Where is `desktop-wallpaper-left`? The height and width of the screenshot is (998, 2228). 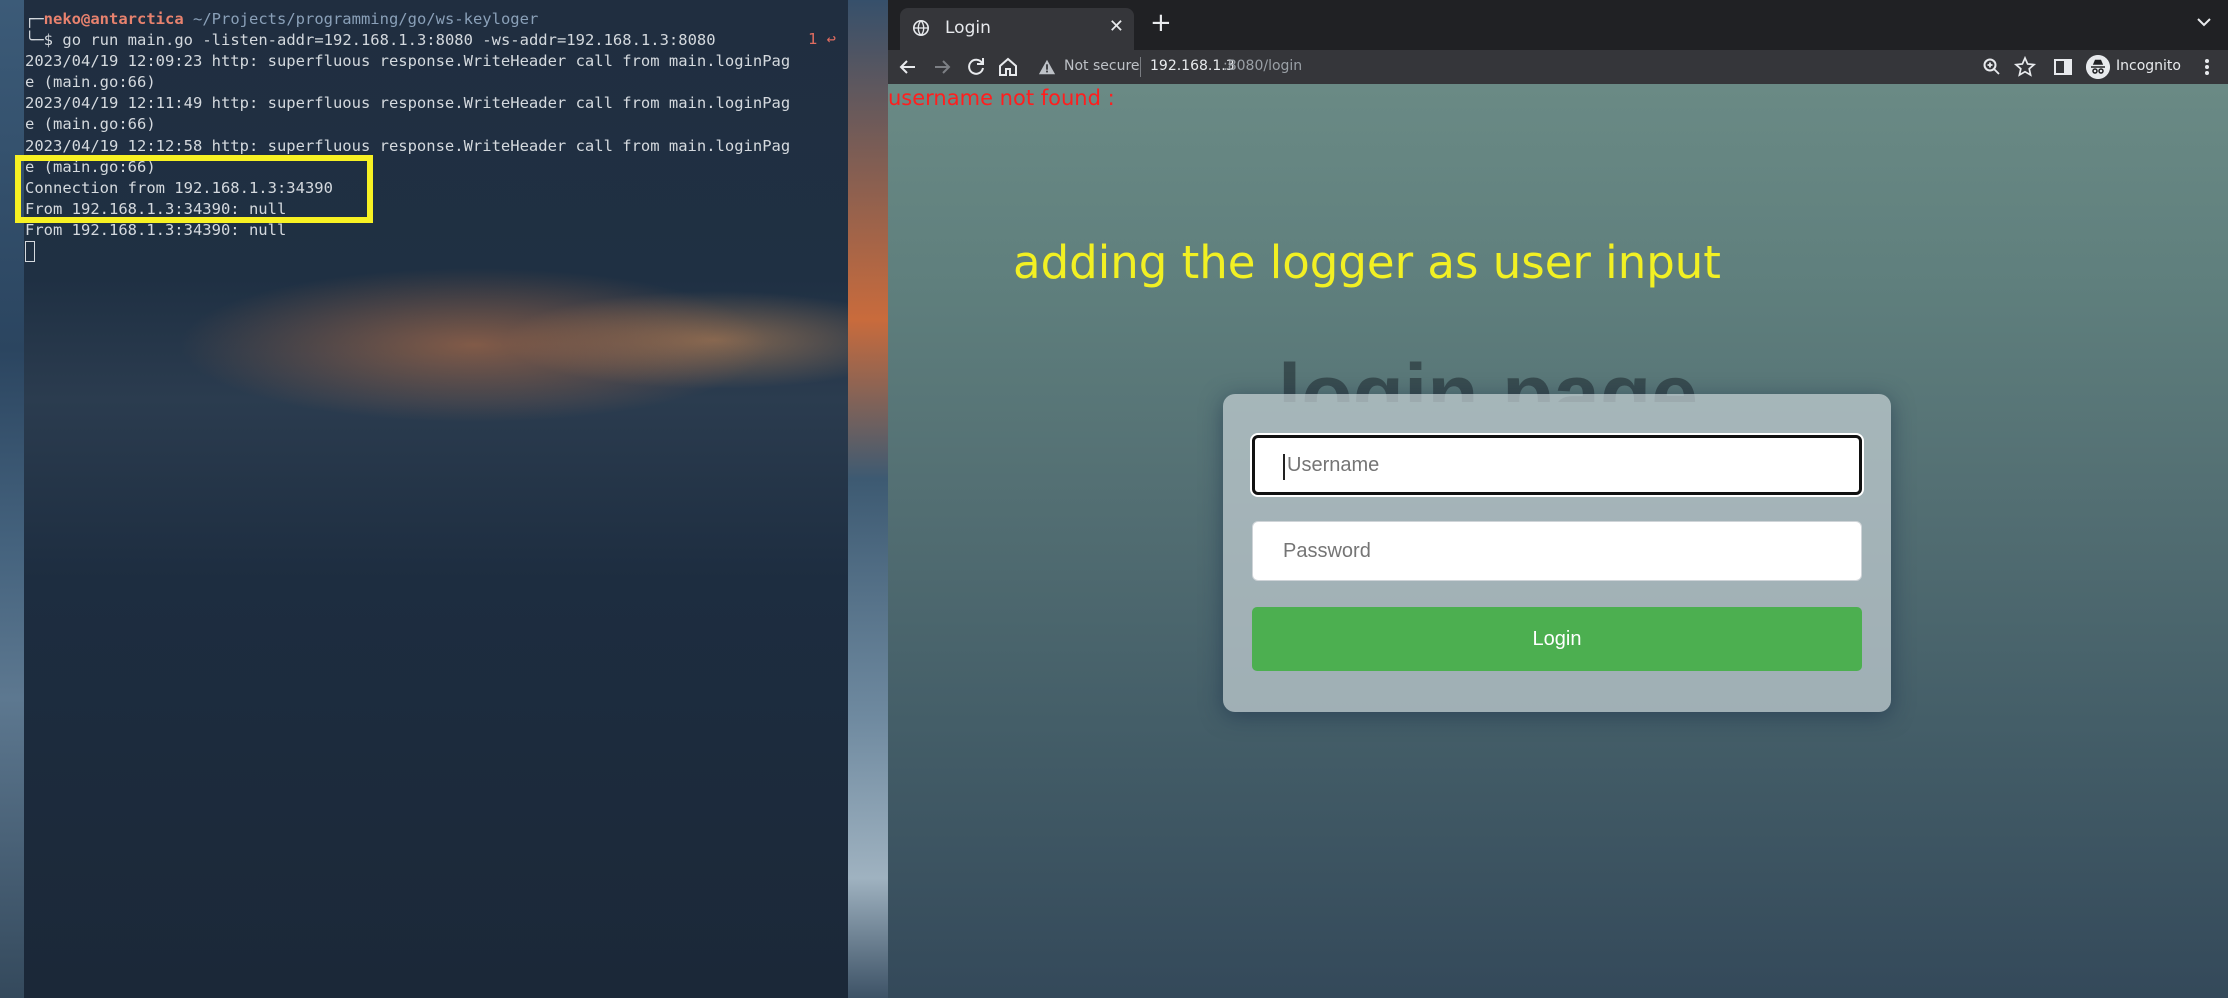 desktop-wallpaper-left is located at coordinates (12, 499).